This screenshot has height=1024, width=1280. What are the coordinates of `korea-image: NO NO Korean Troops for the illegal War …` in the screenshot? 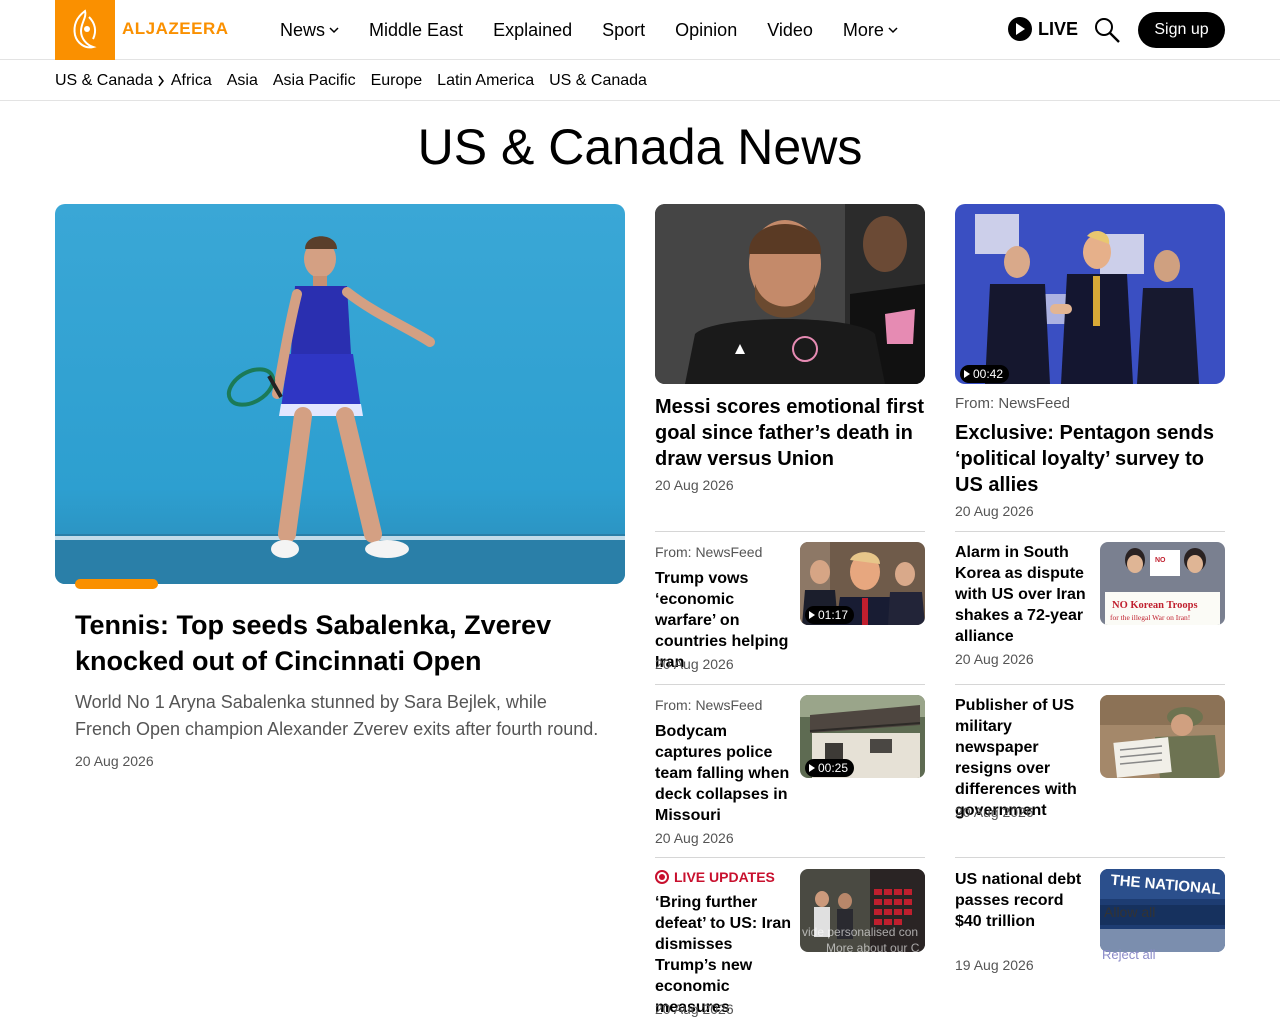 It's located at (1162, 583).